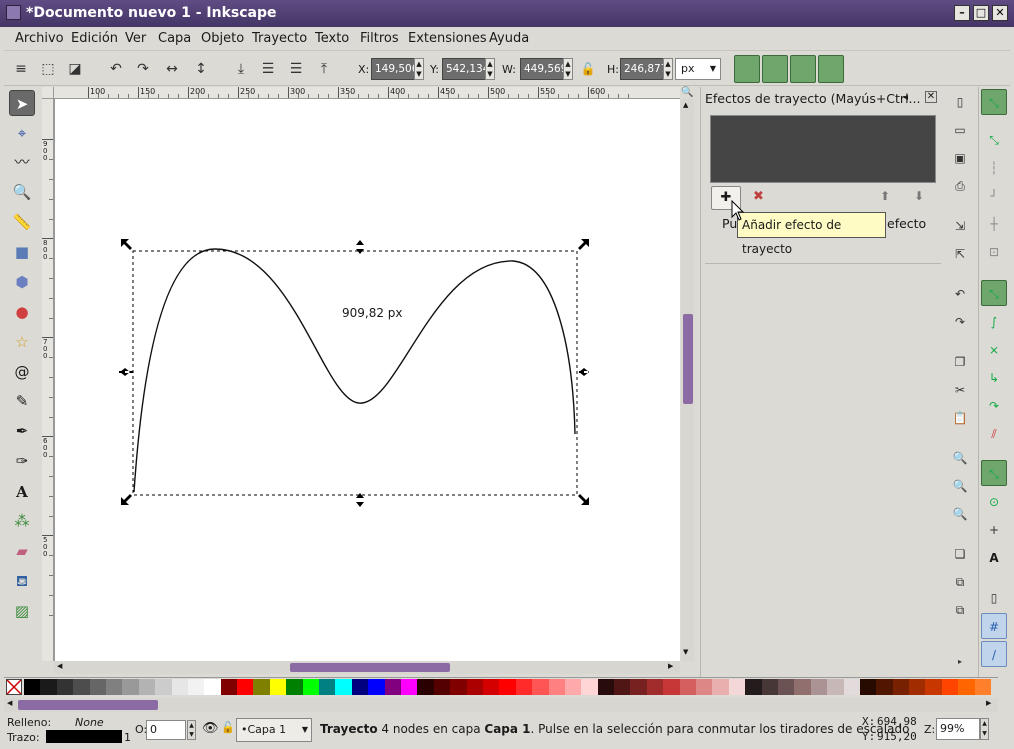  I want to click on move-gradients-toggle, so click(803, 69).